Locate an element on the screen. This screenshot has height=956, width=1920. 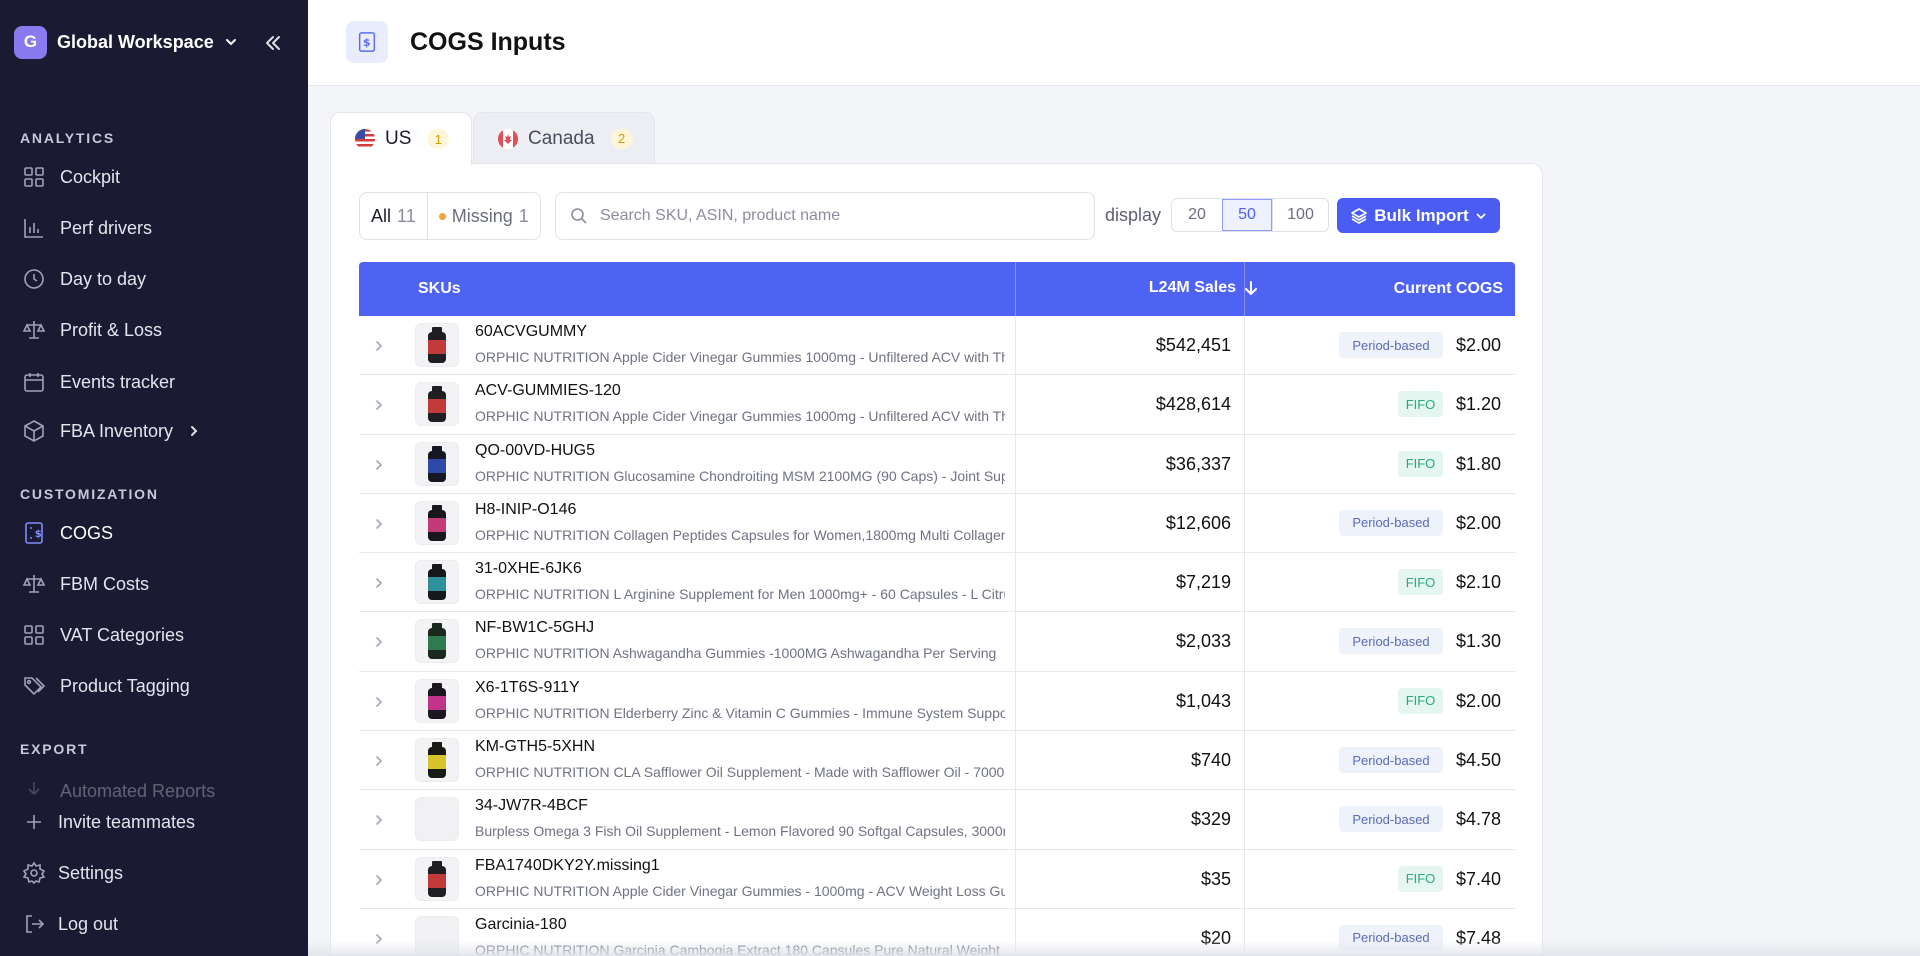
tab-label: Canada is located at coordinates (561, 138).